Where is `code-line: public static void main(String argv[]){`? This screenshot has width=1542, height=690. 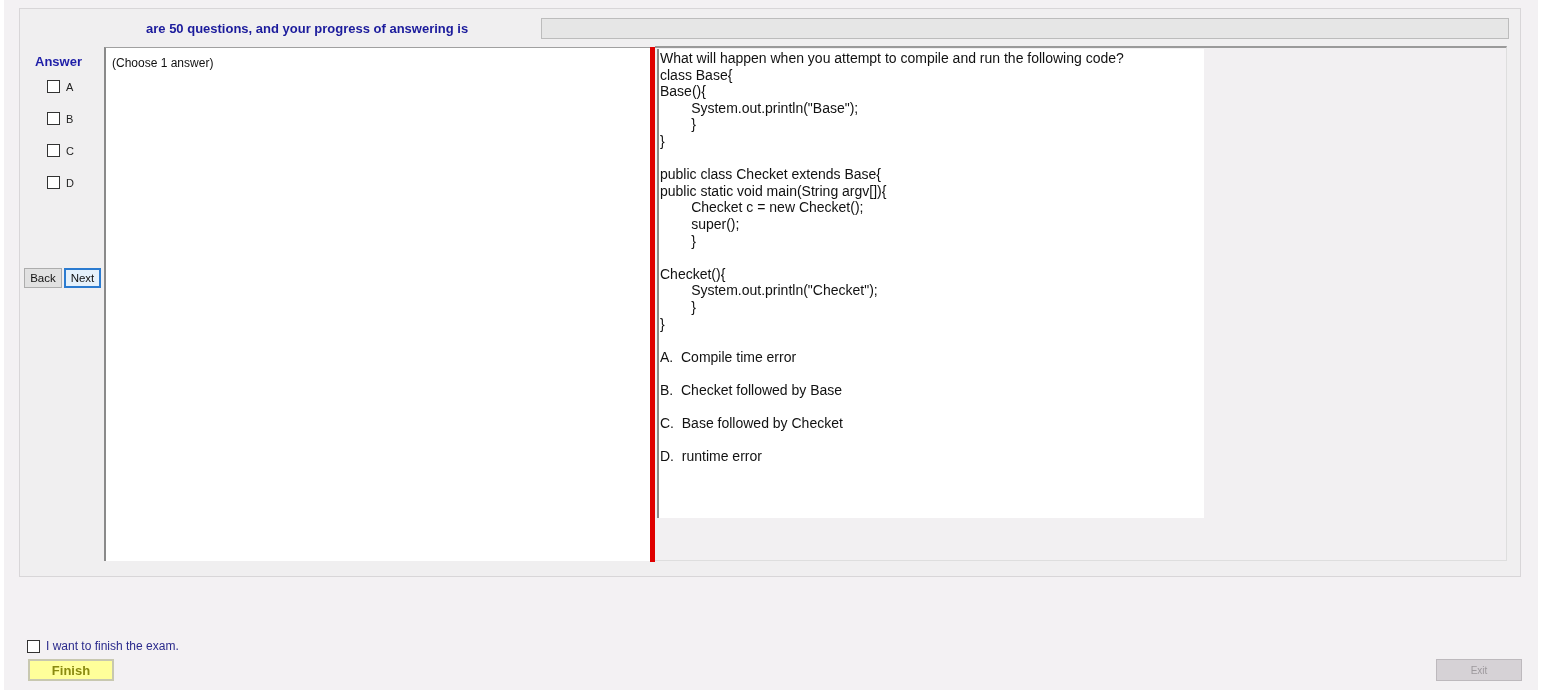
code-line: public static void main(String argv[]){ is located at coordinates (773, 191).